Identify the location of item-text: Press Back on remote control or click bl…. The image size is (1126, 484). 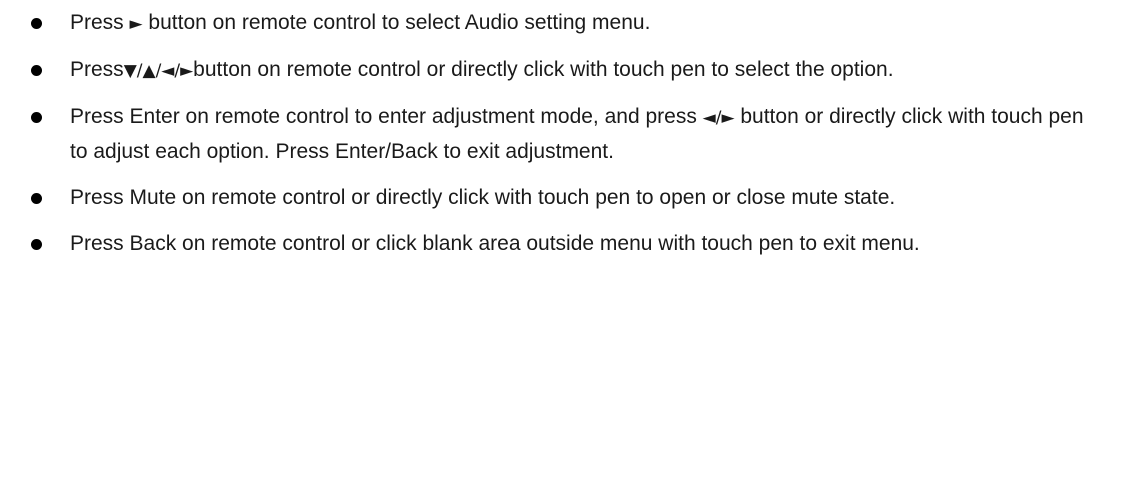
(495, 243).